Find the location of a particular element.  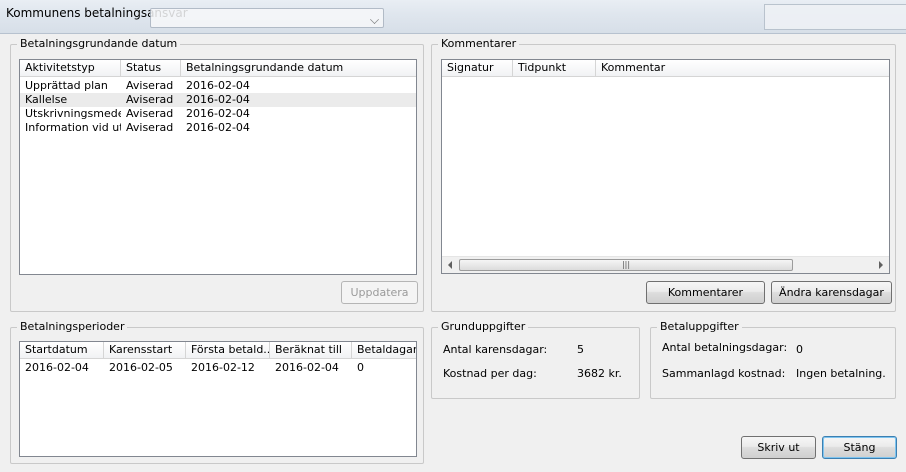

column-header-betalningsgrundande-datum: Betalningsgrundande datum is located at coordinates (298, 68).